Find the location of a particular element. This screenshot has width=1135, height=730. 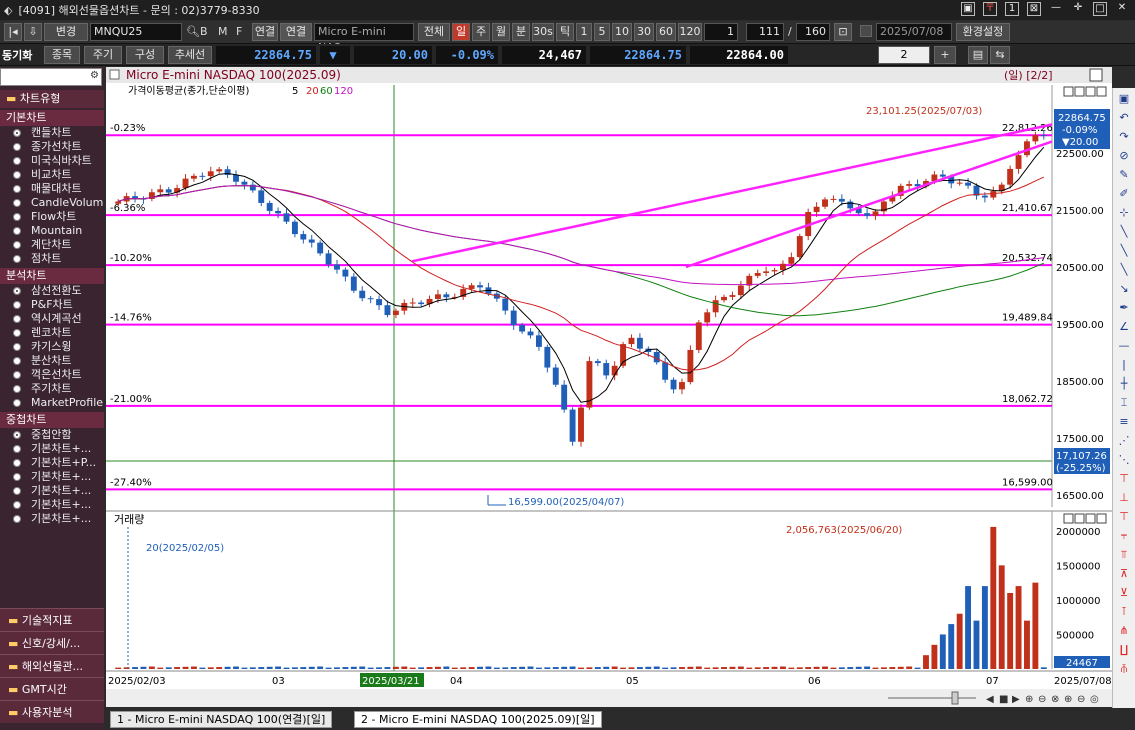

arrow-line-icon: ↘ is located at coordinates (1124, 289).